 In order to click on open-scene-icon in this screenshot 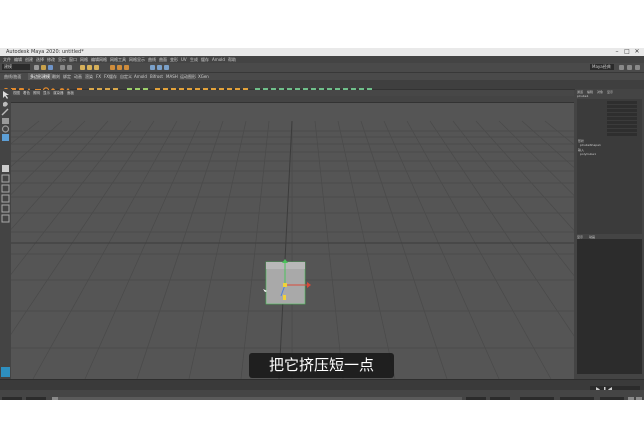, I will do `click(43, 67)`.